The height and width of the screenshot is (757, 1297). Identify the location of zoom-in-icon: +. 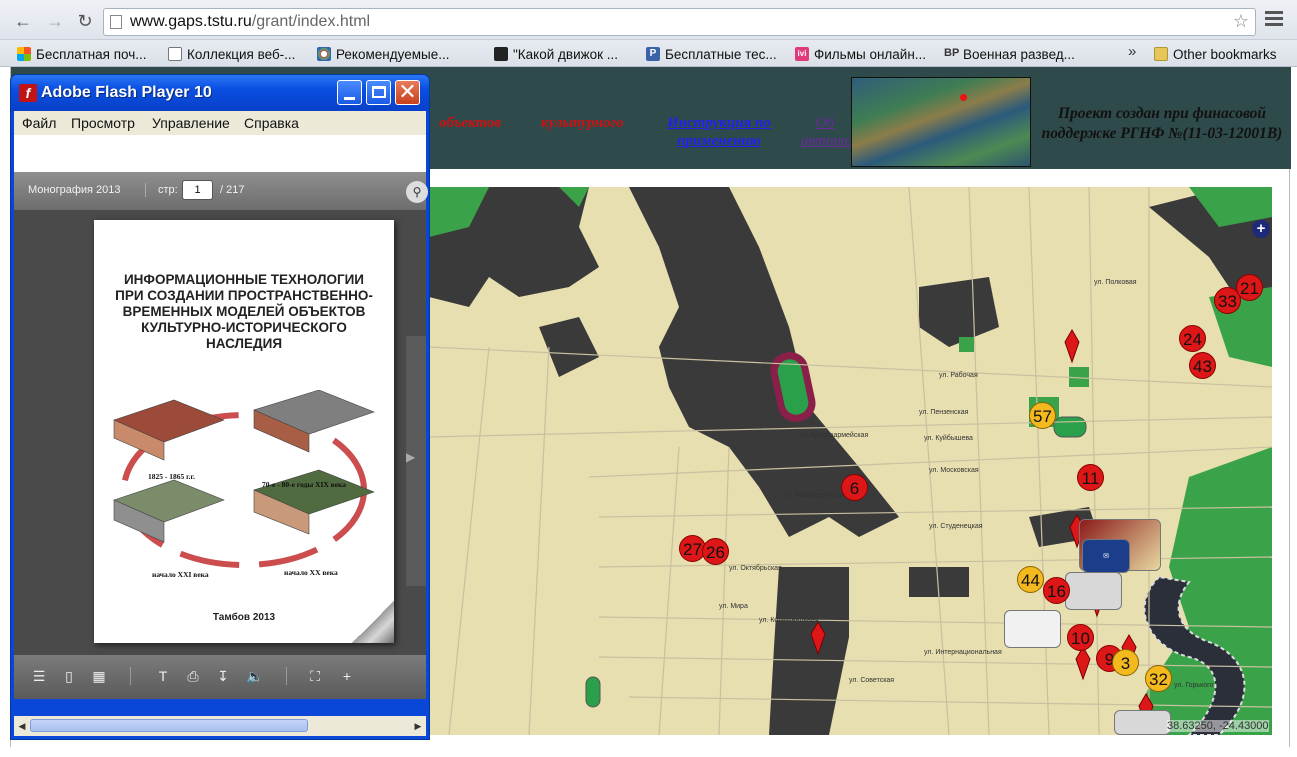
(347, 676).